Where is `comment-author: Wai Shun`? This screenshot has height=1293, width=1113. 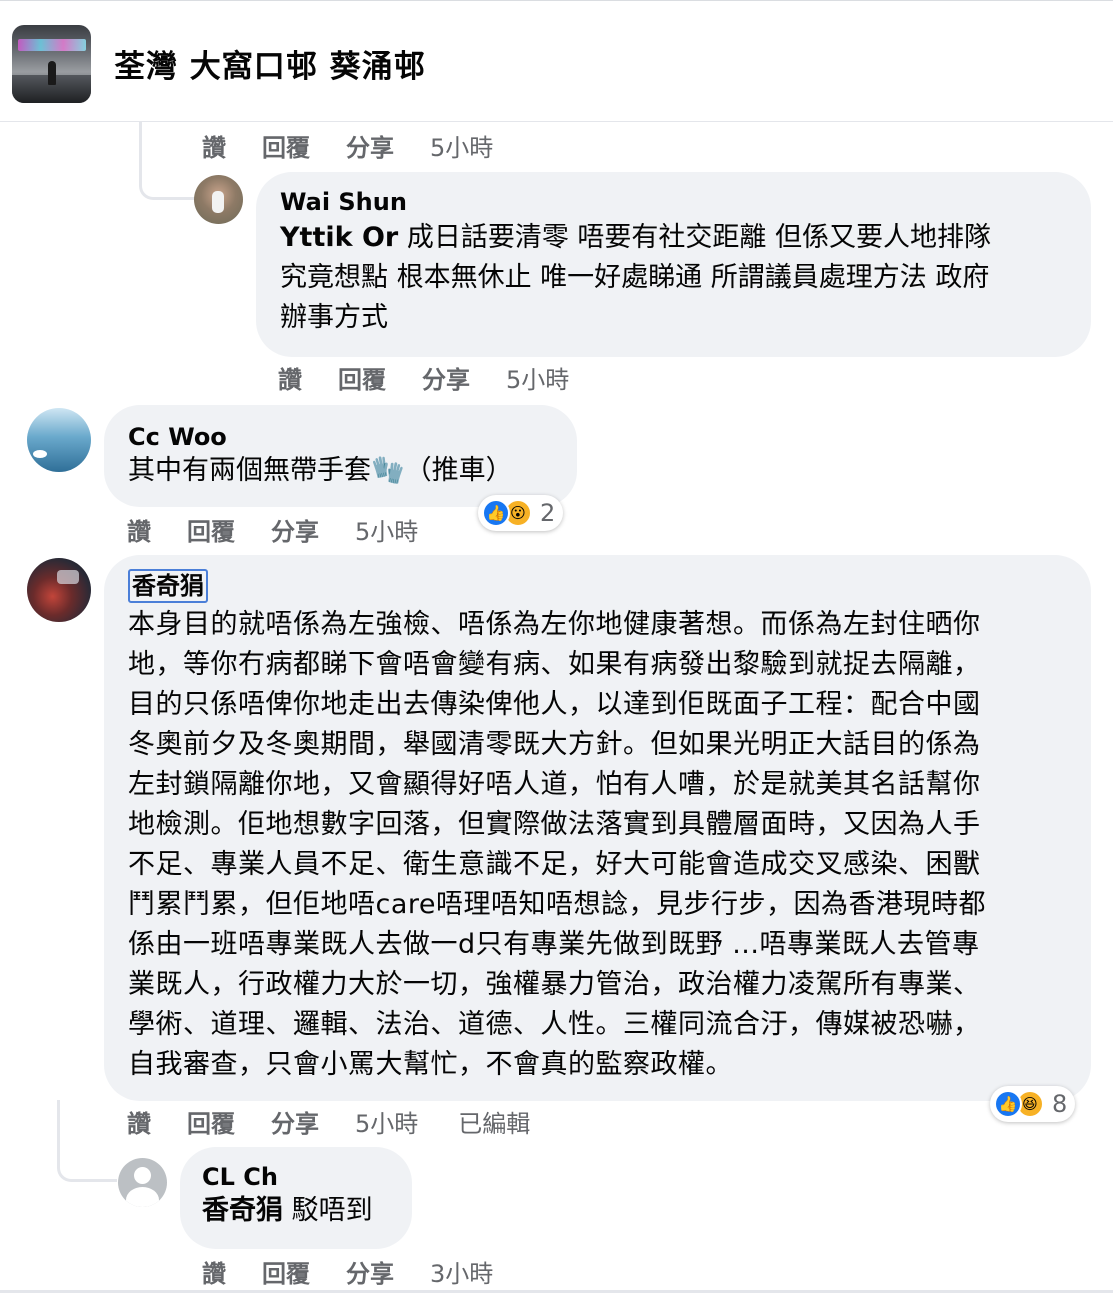 comment-author: Wai Shun is located at coordinates (673, 202).